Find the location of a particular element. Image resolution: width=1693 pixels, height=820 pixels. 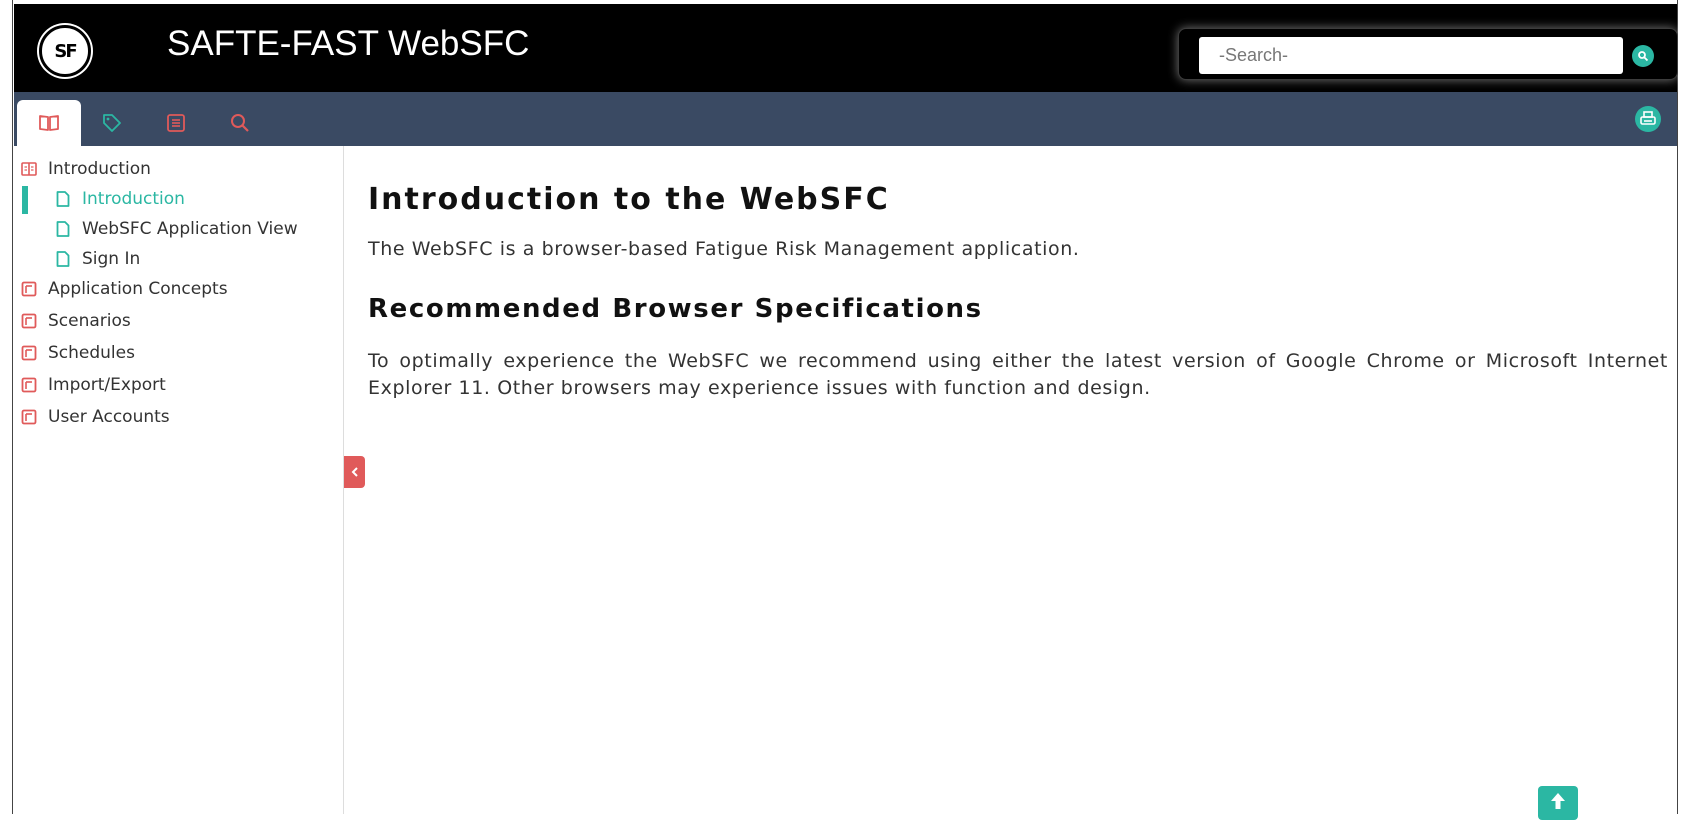

search-input is located at coordinates (1411, 55).